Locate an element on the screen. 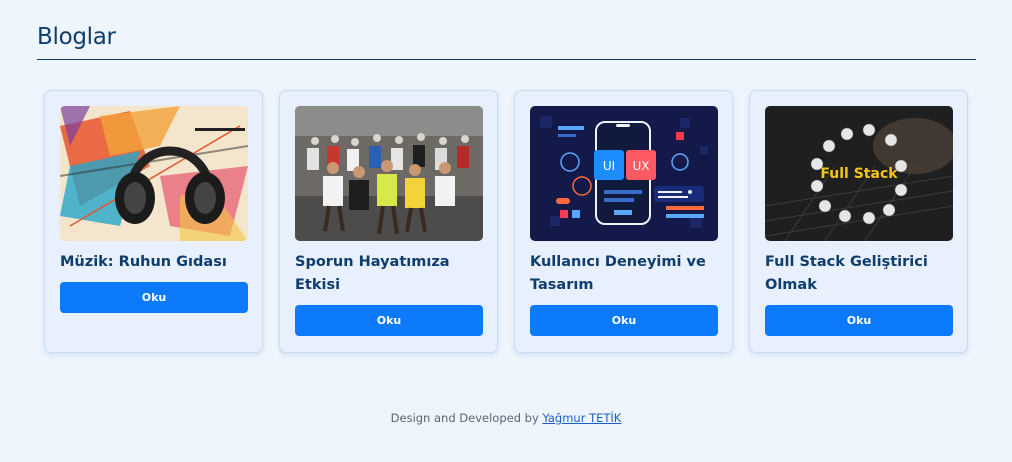  card-title: Müzik: Ruhun Gıdası is located at coordinates (143, 262).